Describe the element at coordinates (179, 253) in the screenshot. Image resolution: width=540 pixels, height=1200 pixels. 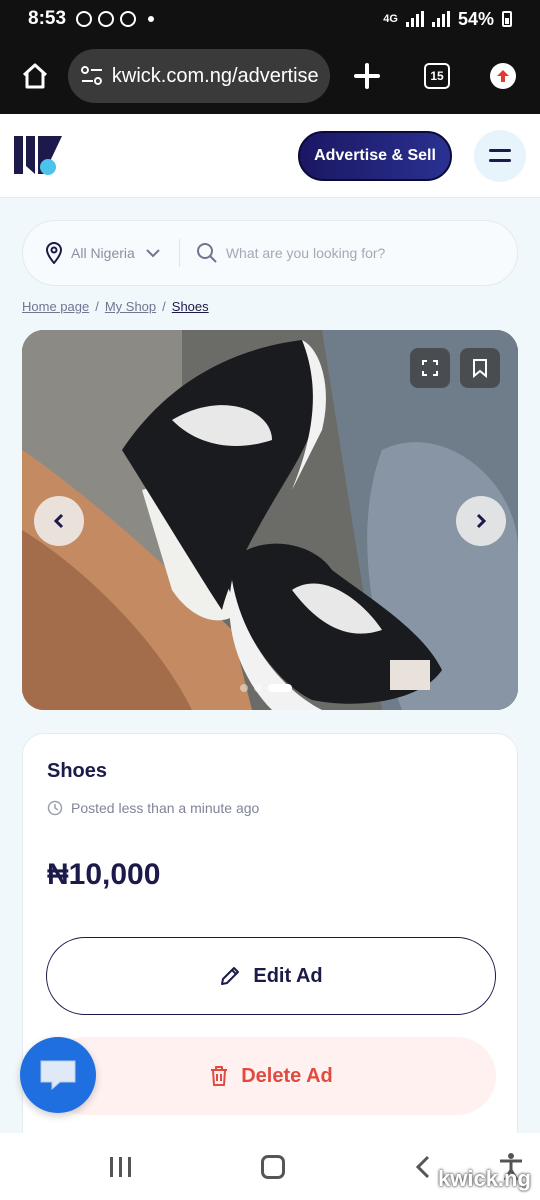
I see `search-divider` at that location.